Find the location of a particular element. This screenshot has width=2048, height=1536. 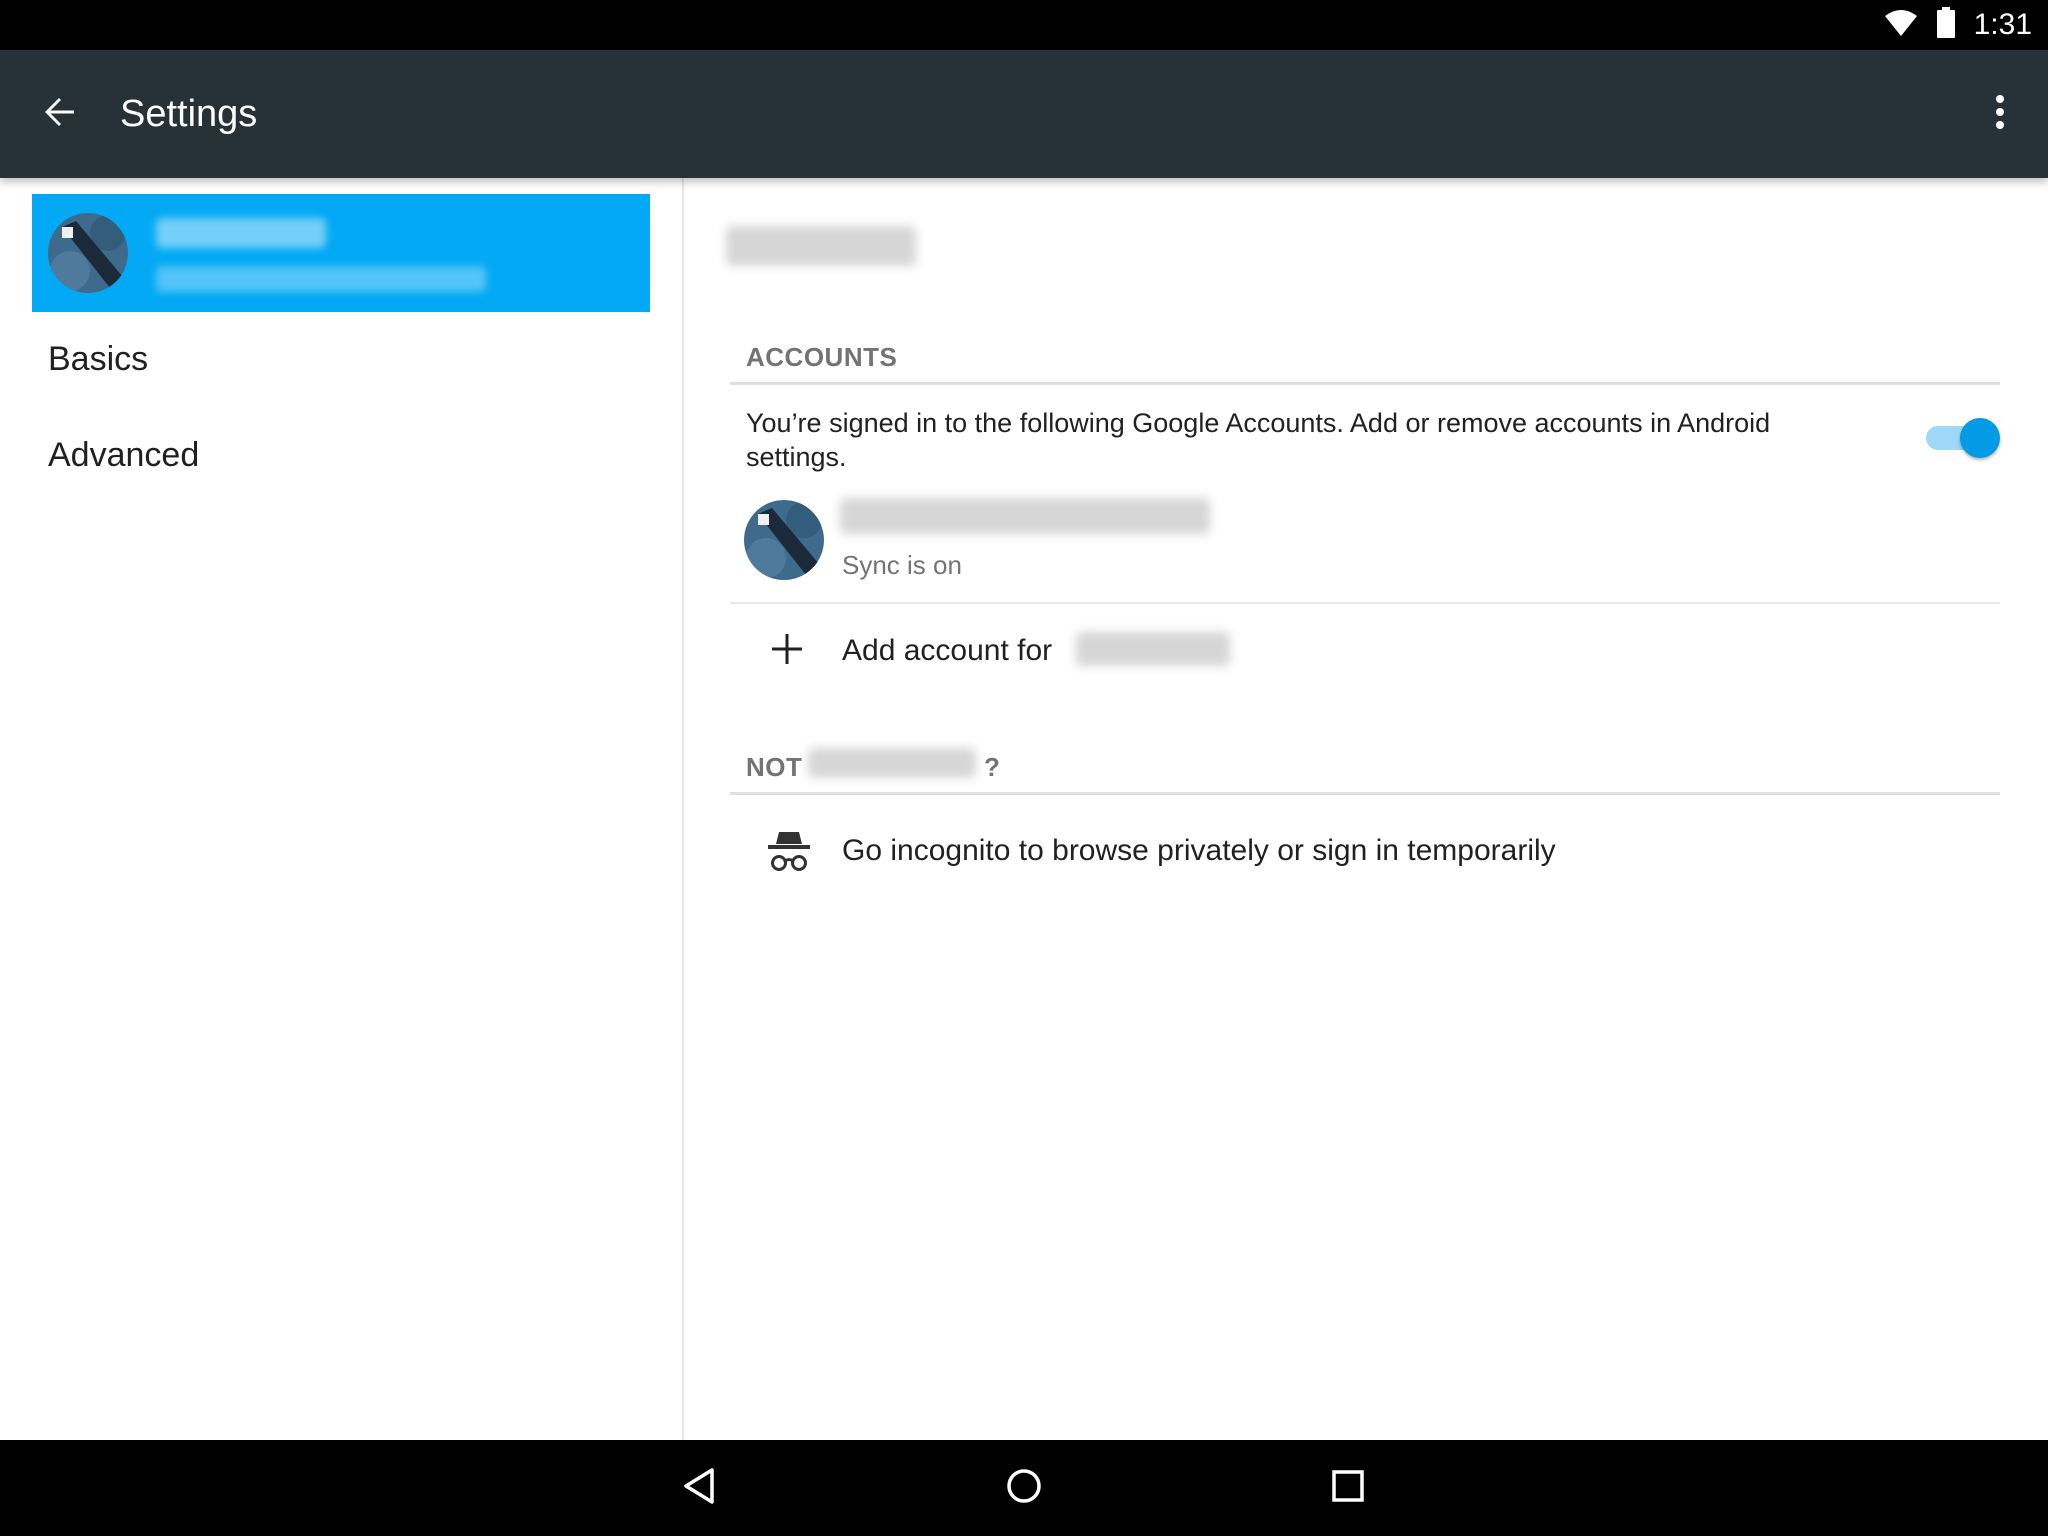

page-title: Settings is located at coordinates (189, 114).